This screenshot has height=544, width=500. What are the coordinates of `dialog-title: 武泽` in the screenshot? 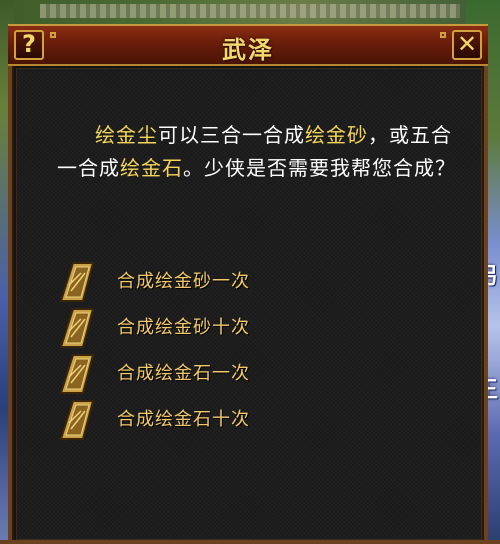 It's located at (248, 49).